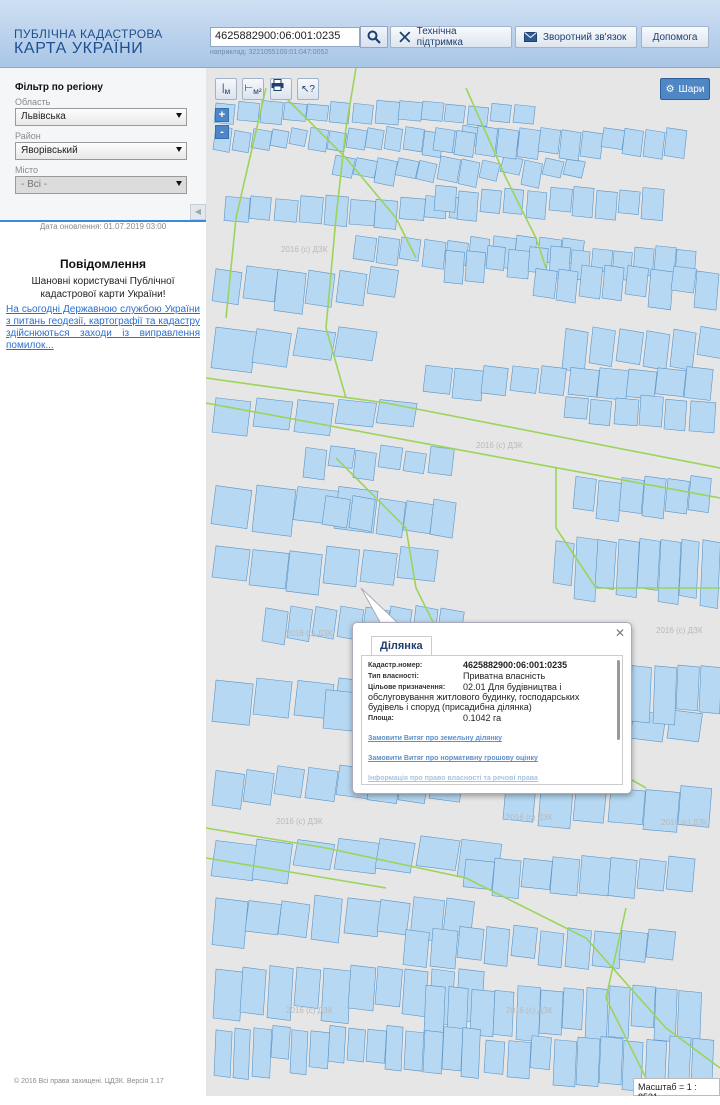 The width and height of the screenshot is (720, 1105). What do you see at coordinates (451, 37) in the screenshot?
I see `support-button: Технічна підтримка` at bounding box center [451, 37].